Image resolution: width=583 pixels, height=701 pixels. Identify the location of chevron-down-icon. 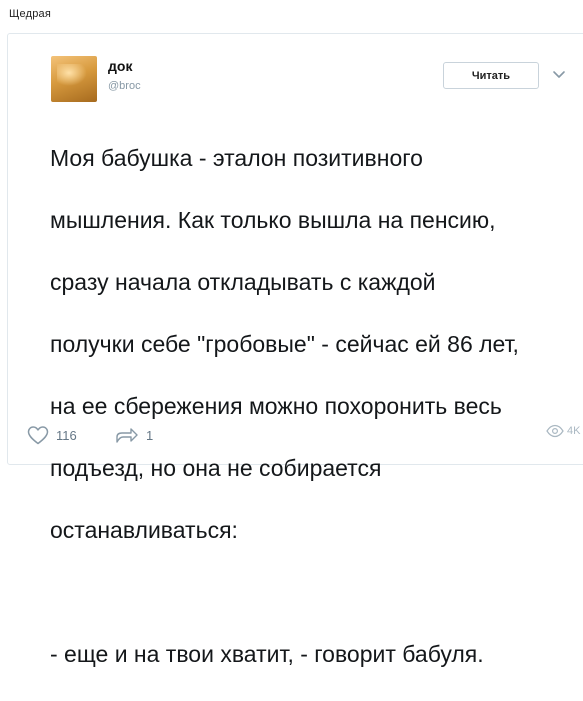
(559, 74).